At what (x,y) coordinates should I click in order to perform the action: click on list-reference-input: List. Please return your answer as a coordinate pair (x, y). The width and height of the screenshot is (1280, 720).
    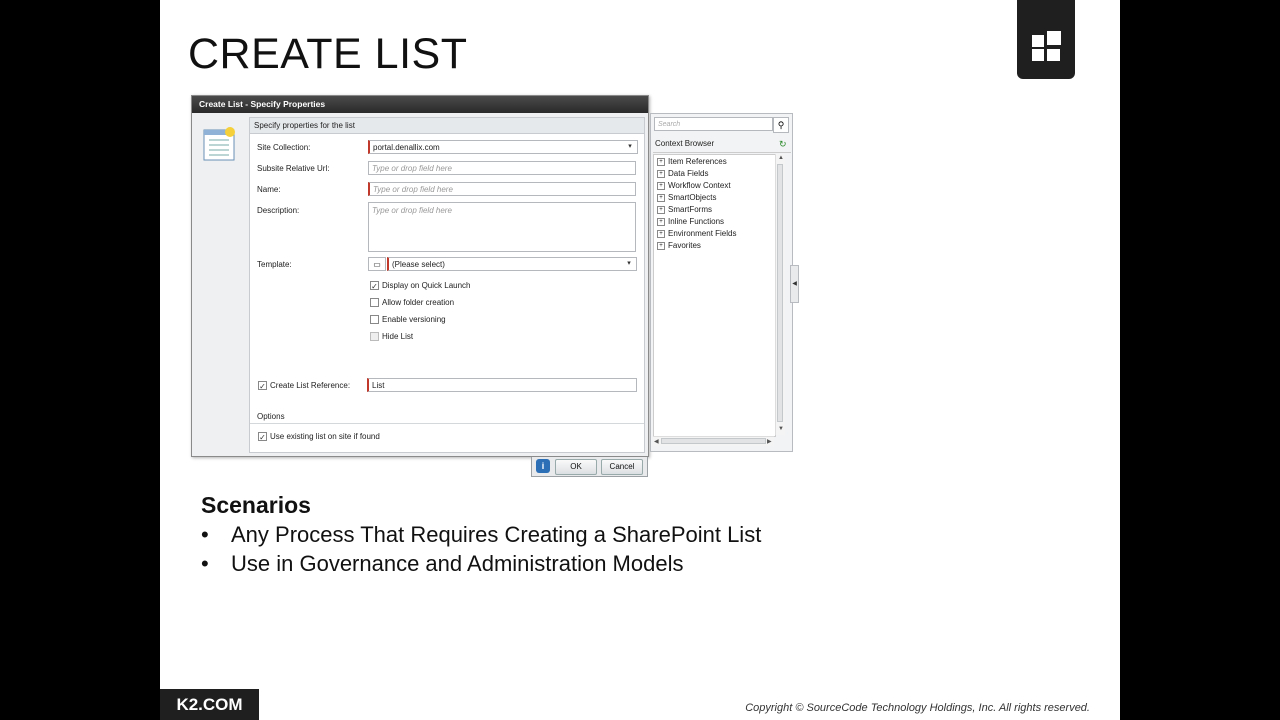
    Looking at the image, I should click on (502, 385).